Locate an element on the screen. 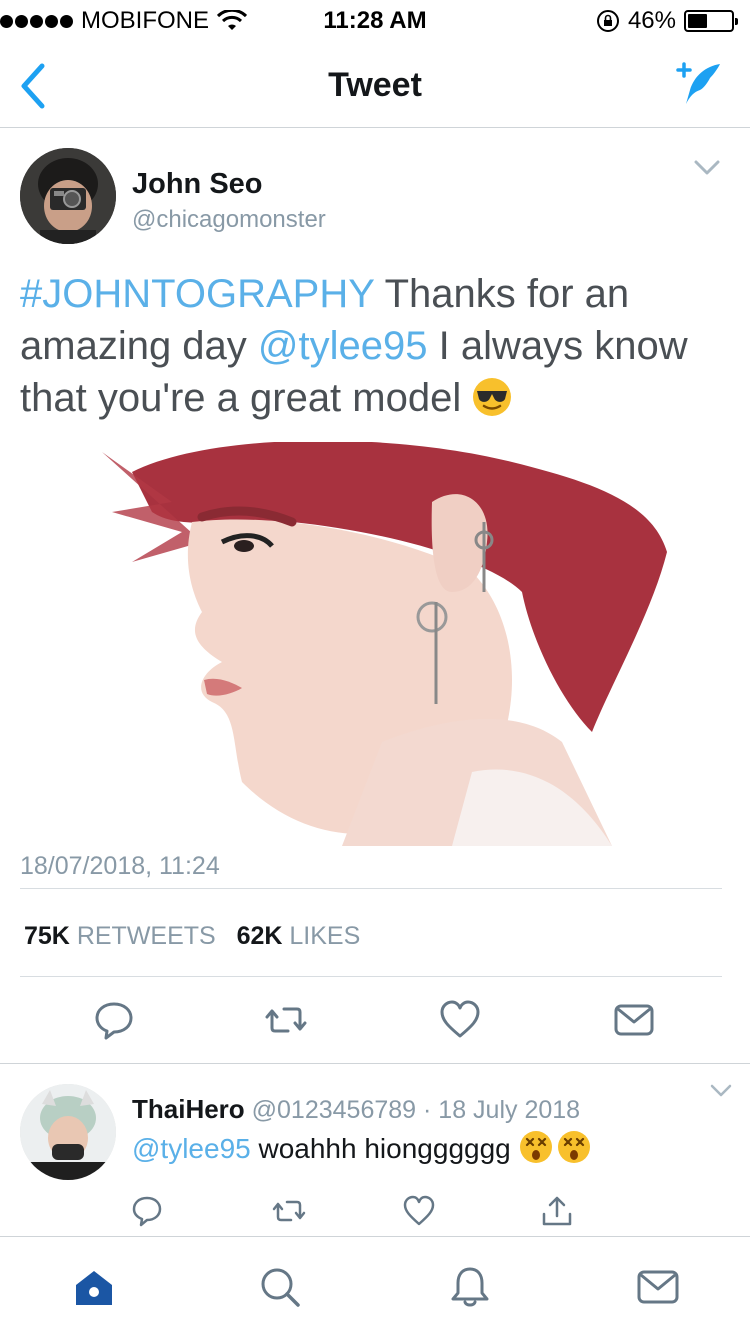  tweet-timestamp: 18/07/2018, 11:24 is located at coordinates (120, 866).